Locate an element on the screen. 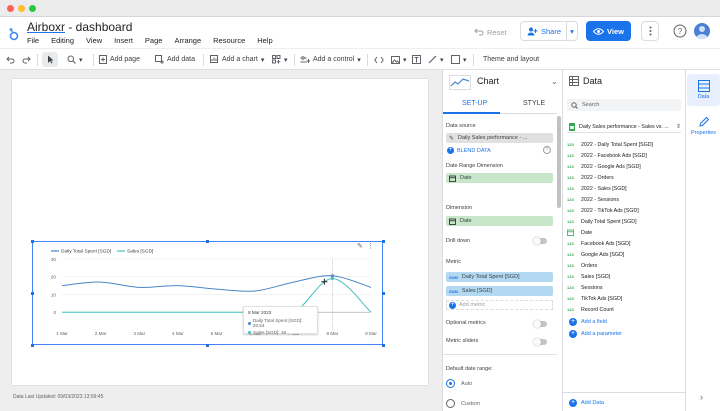 The width and height of the screenshot is (720, 411). undo-button is located at coordinates (10, 59).